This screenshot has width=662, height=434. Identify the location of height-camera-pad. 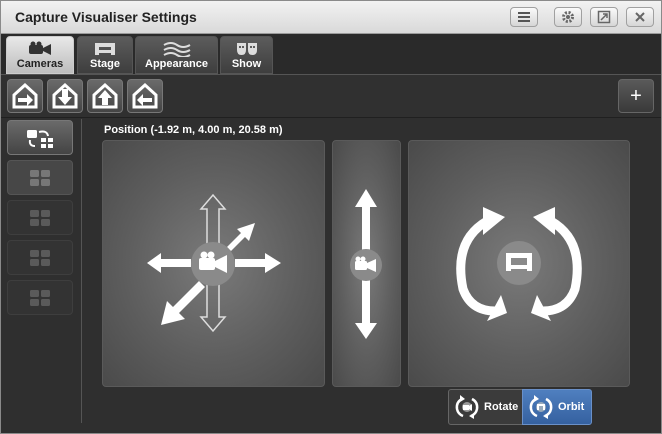
(366, 263).